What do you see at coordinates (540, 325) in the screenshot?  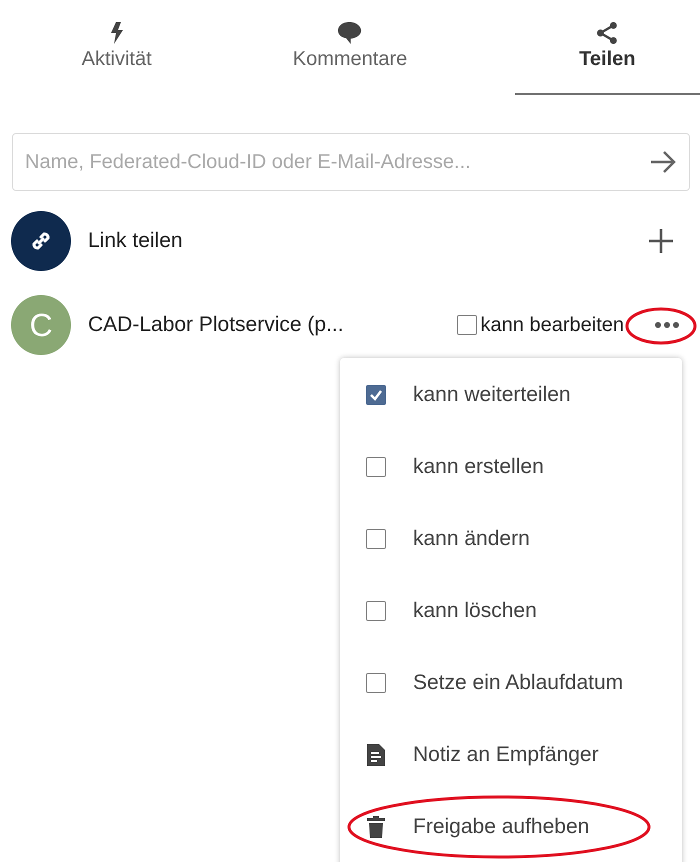 I see `edit-permission-checkbox: kann bearbeiten` at bounding box center [540, 325].